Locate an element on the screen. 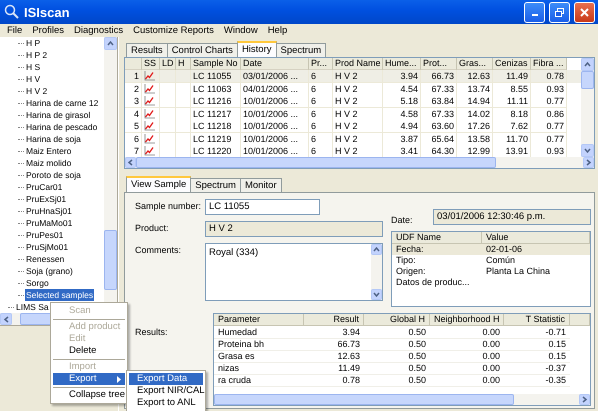 This screenshot has height=411, width=598. table-cell: Grasa es is located at coordinates (259, 356).